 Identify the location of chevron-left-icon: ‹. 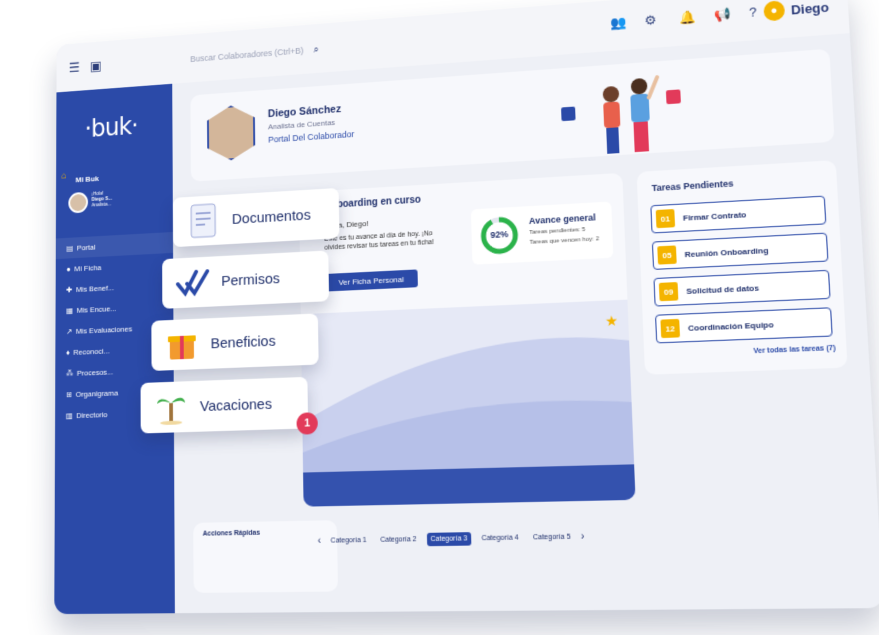
(319, 541).